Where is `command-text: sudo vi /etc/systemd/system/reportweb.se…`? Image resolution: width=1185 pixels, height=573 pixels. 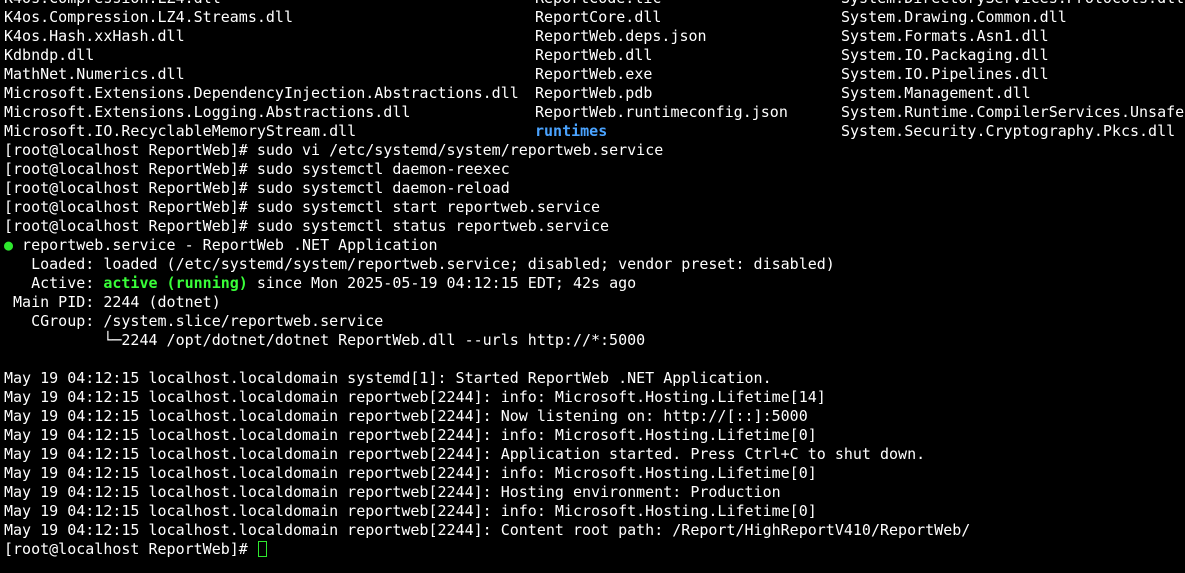
command-text: sudo vi /etc/systemd/system/reportweb.se… is located at coordinates (460, 150).